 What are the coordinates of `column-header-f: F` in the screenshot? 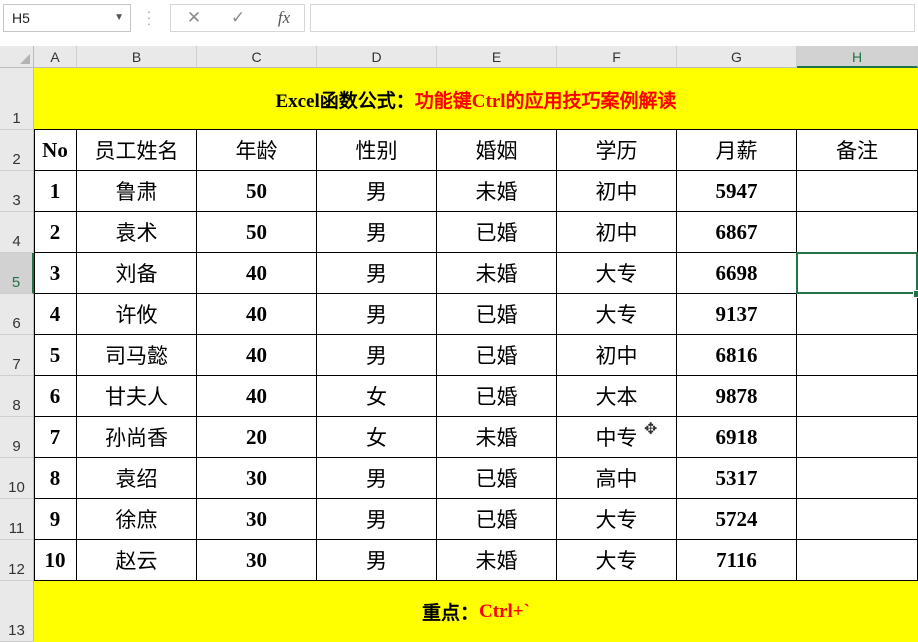 It's located at (617, 57).